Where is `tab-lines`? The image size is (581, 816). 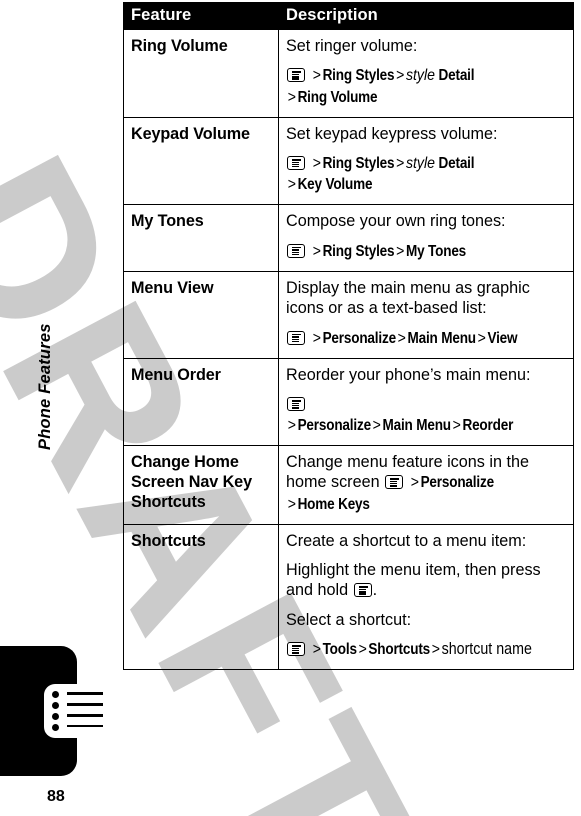
tab-lines is located at coordinates (85, 712).